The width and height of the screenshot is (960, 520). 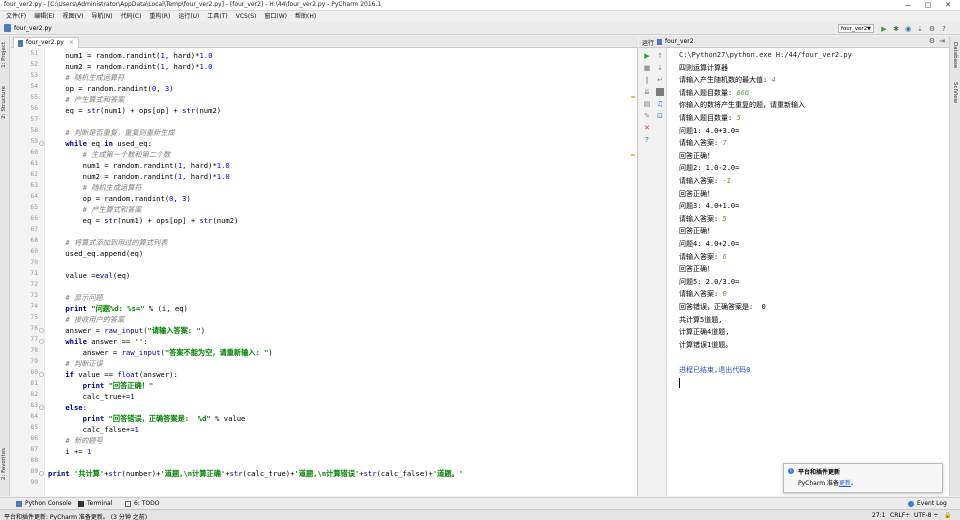 What do you see at coordinates (660, 56) in the screenshot?
I see `up-icon: ↑` at bounding box center [660, 56].